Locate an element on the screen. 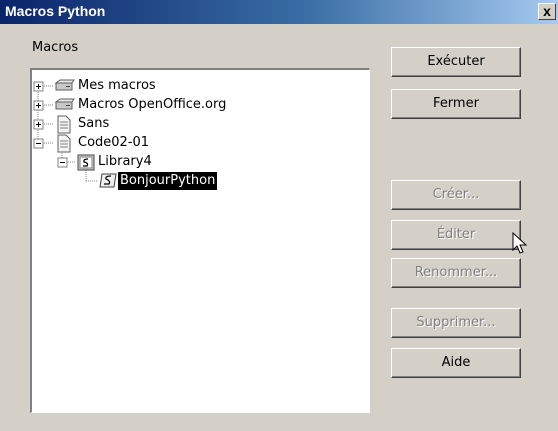 This screenshot has width=558, height=431. macros-section-label: Macros is located at coordinates (55, 47).